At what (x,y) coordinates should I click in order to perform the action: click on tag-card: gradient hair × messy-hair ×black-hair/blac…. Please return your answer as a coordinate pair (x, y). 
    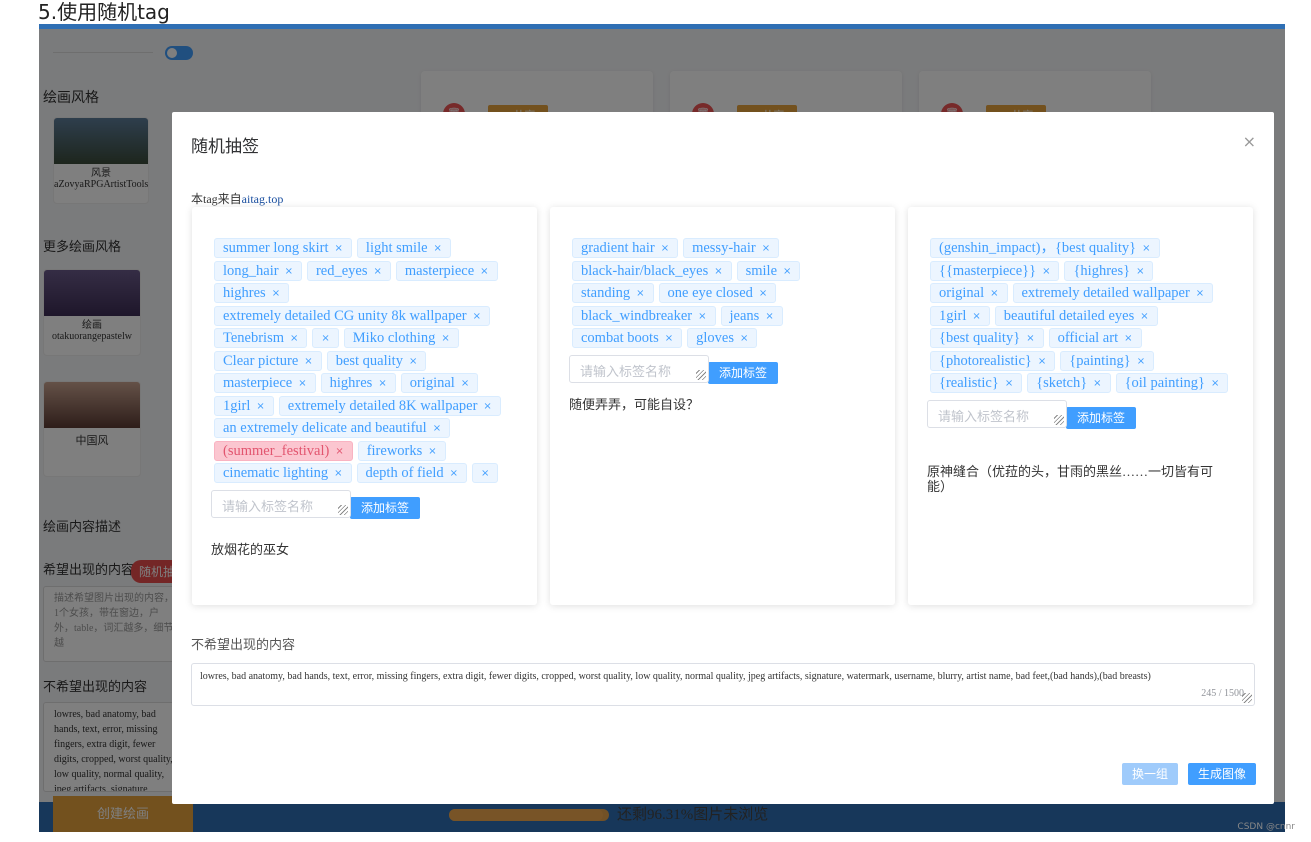
    Looking at the image, I should click on (722, 406).